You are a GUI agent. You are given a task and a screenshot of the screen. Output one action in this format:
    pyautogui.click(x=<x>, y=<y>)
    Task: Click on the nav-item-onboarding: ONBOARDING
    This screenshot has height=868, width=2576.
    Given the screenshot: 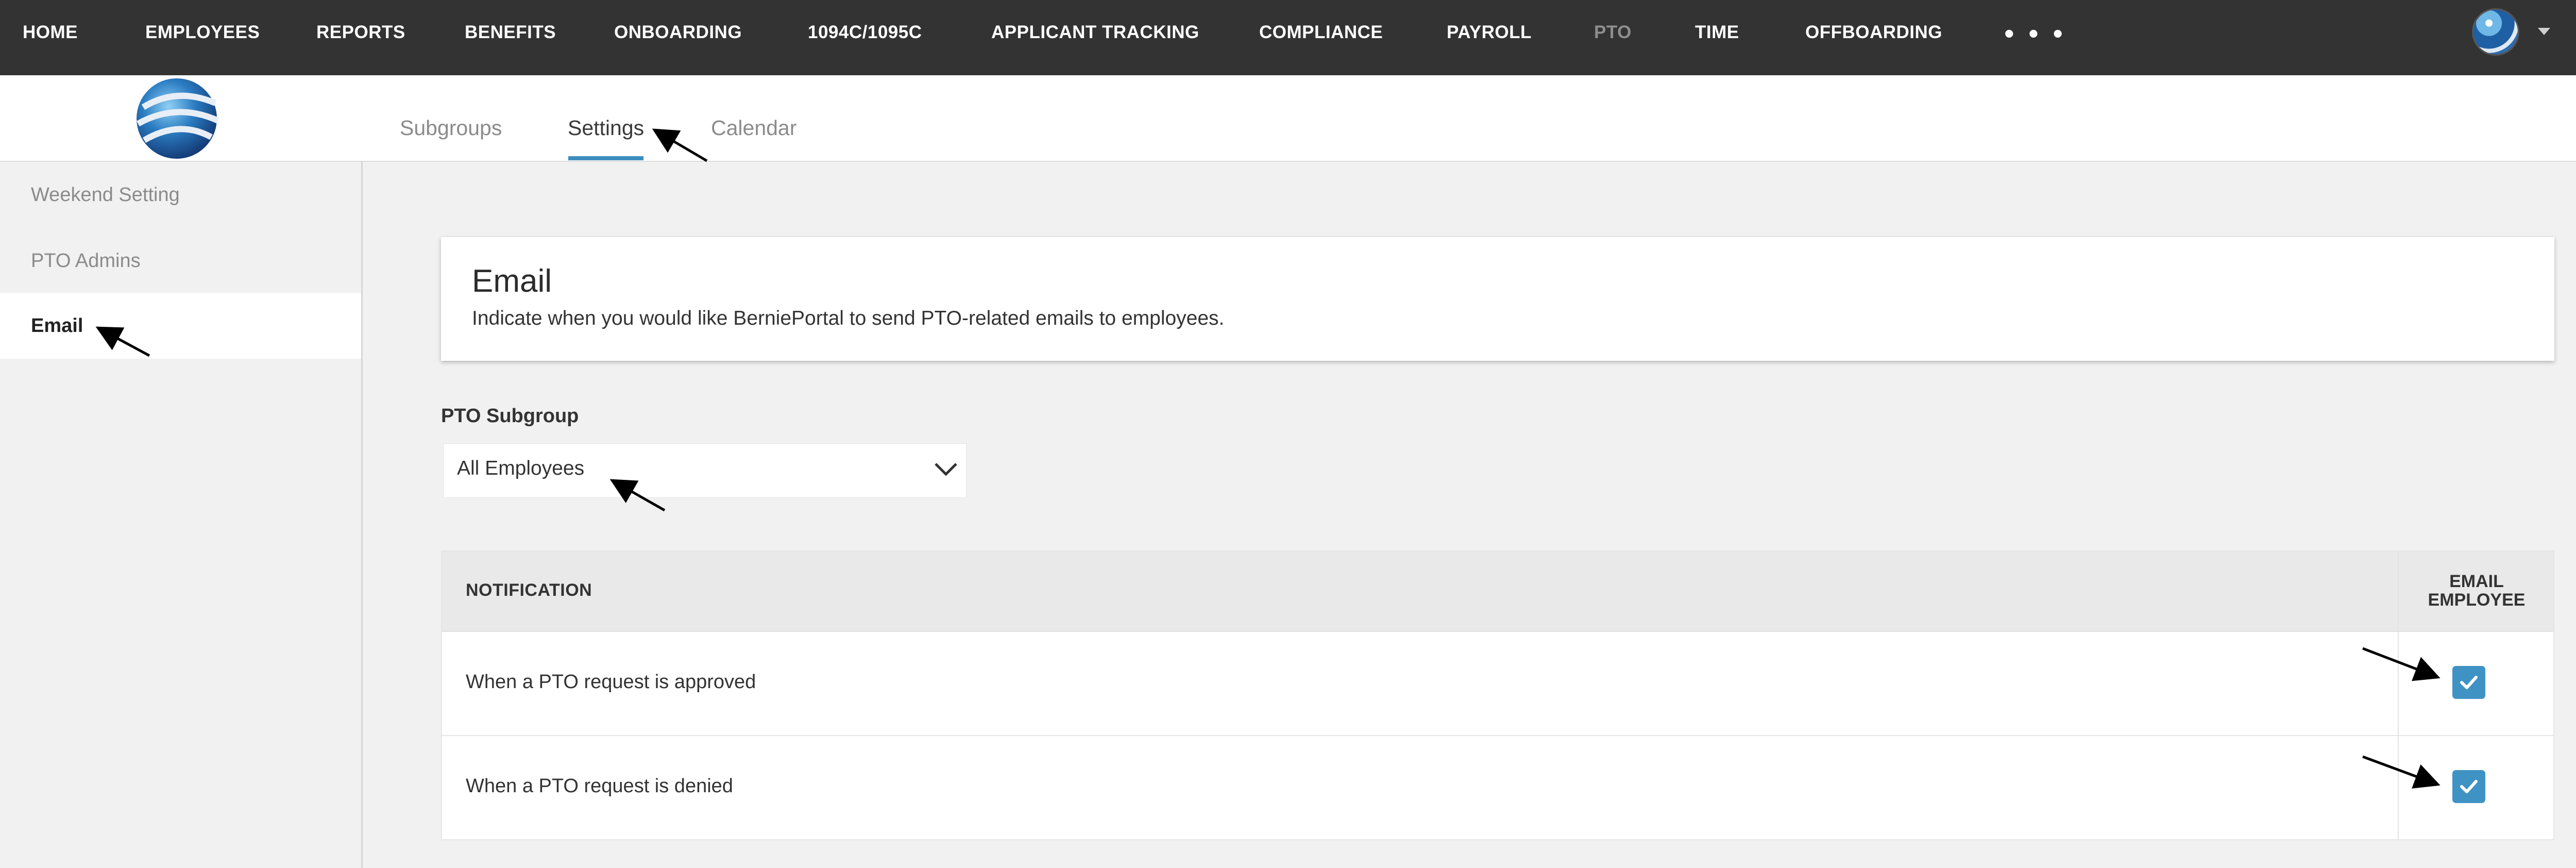 What is the action you would take?
    pyautogui.click(x=678, y=32)
    